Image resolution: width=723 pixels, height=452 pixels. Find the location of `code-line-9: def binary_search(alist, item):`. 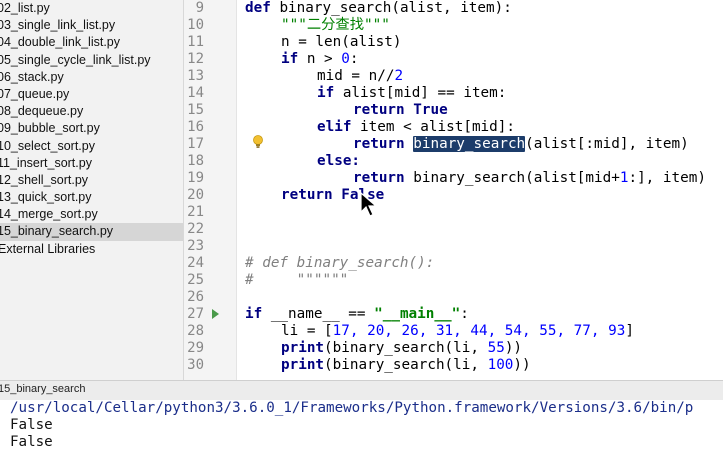

code-line-9: def binary_search(alist, item): is located at coordinates (378, 8).